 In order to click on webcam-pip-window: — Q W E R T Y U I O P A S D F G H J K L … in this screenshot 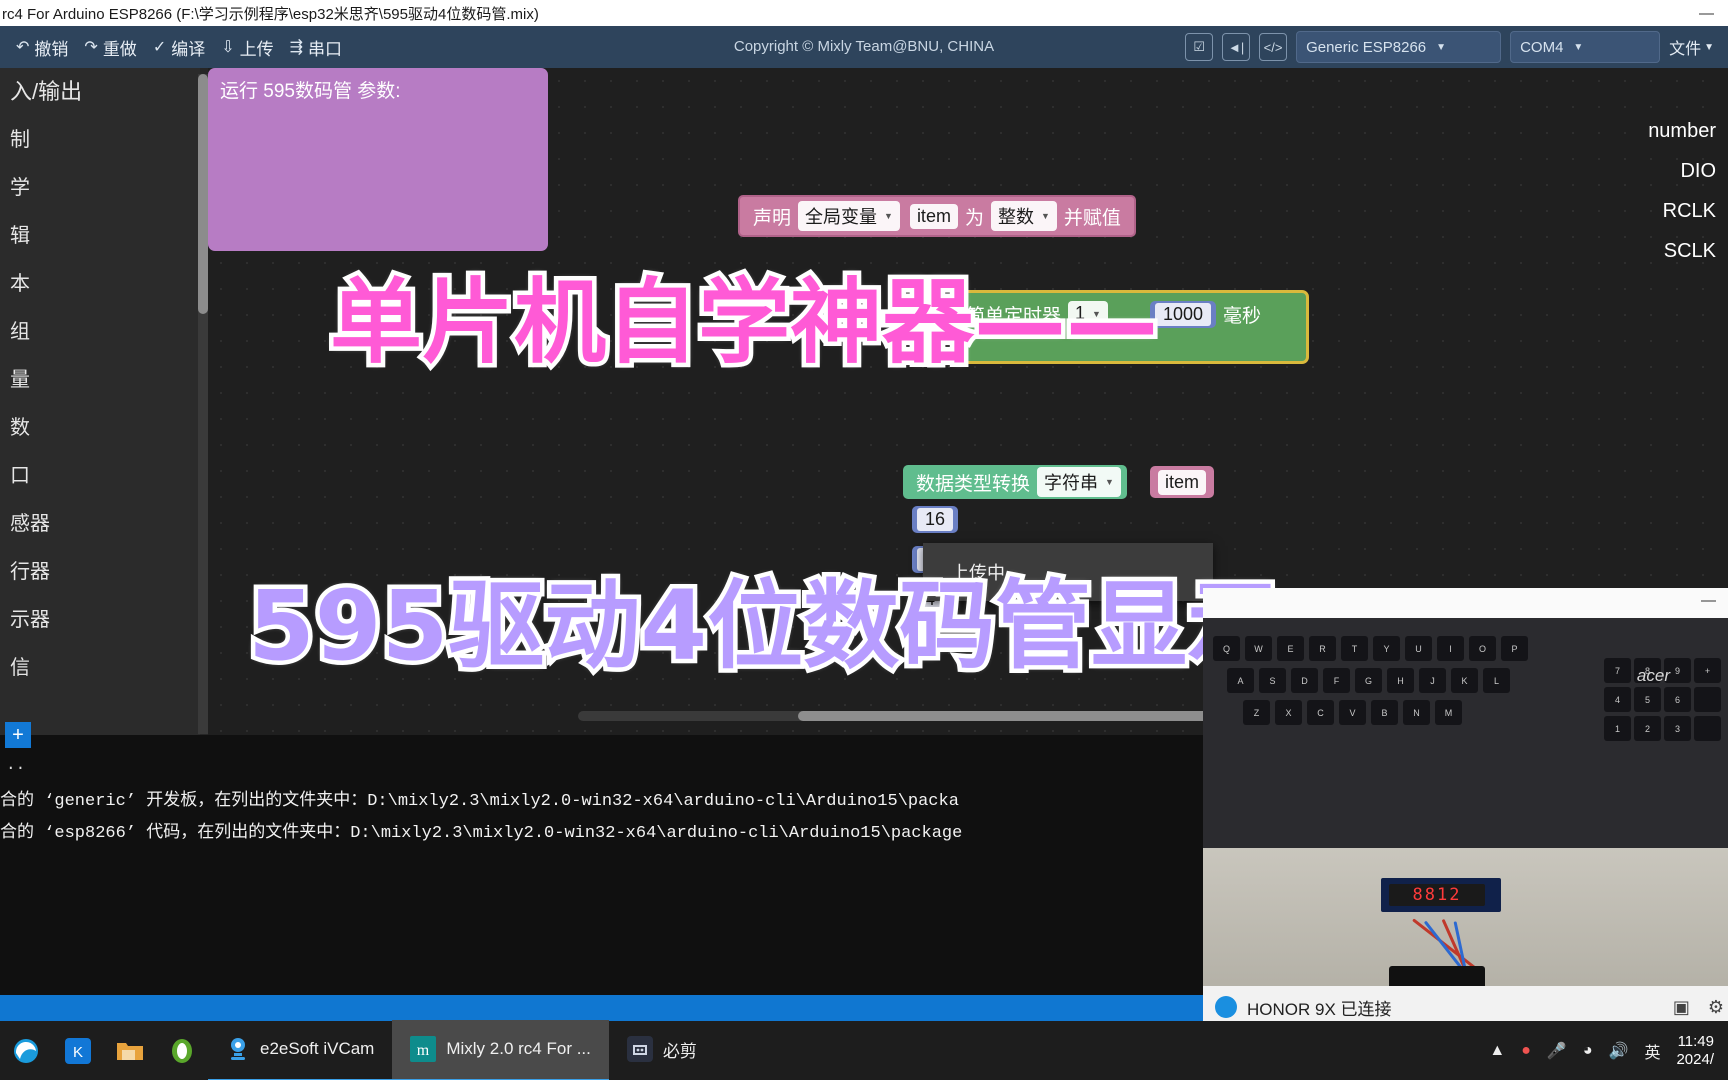, I will do `click(1465, 808)`.